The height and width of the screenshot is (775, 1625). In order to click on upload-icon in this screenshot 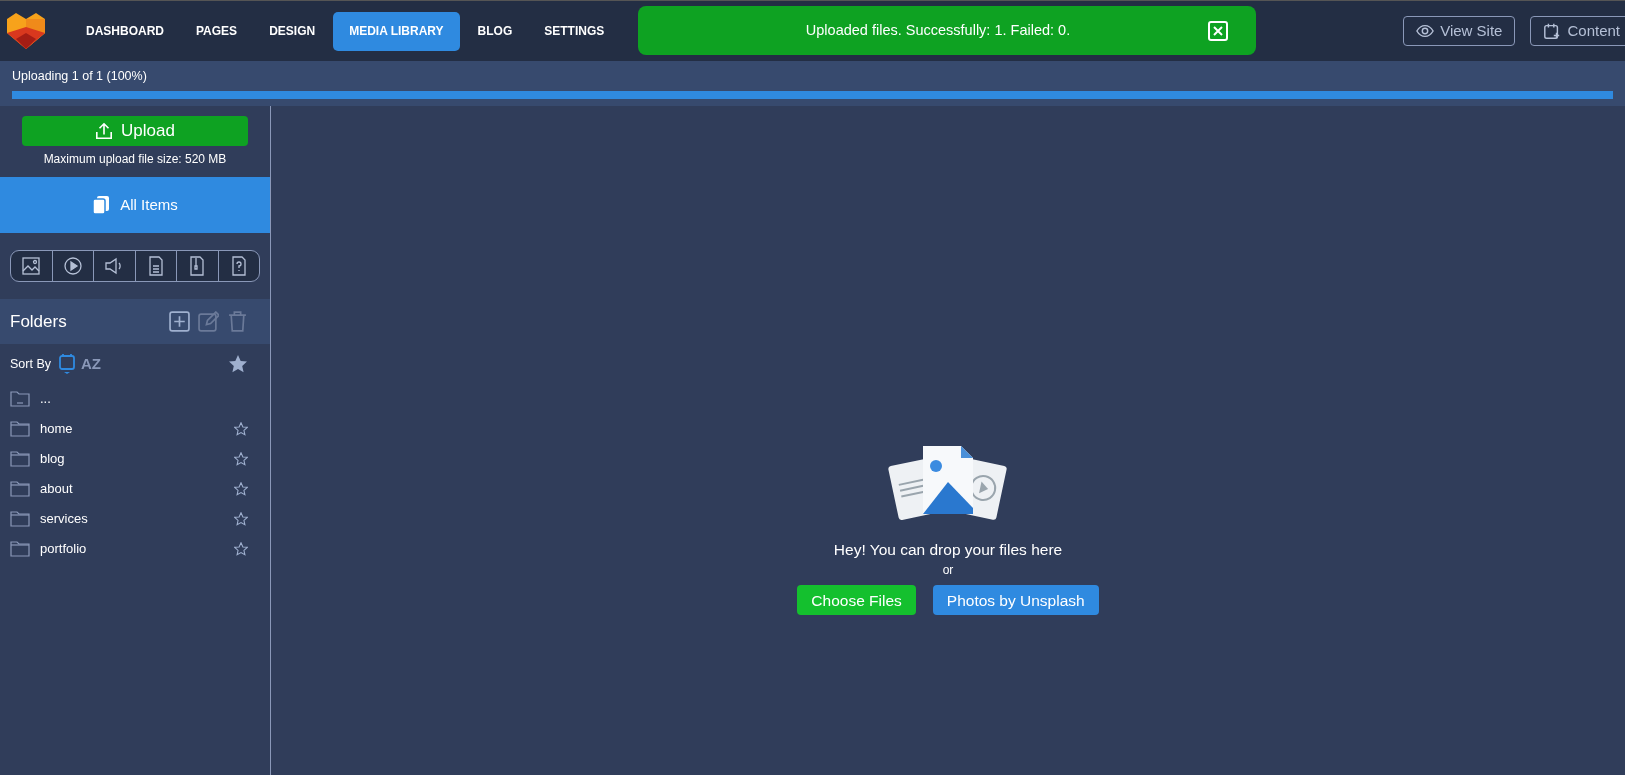, I will do `click(104, 131)`.